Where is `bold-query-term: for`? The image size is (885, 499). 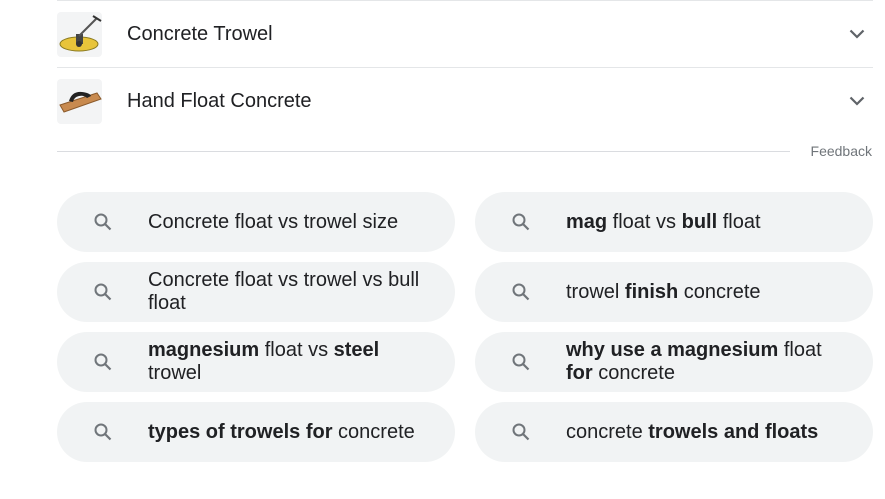 bold-query-term: for is located at coordinates (579, 373).